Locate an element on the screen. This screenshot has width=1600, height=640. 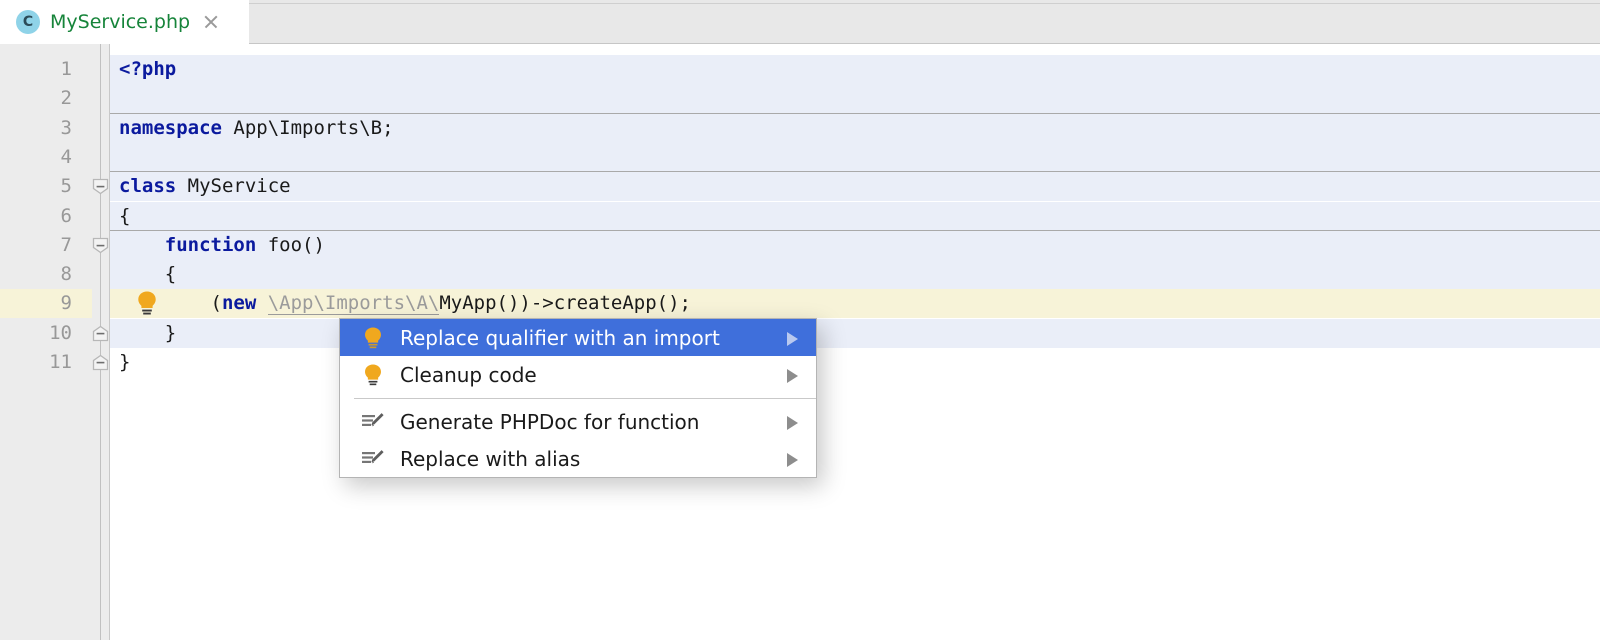
menu-item-label: Cleanup code is located at coordinates (468, 374).